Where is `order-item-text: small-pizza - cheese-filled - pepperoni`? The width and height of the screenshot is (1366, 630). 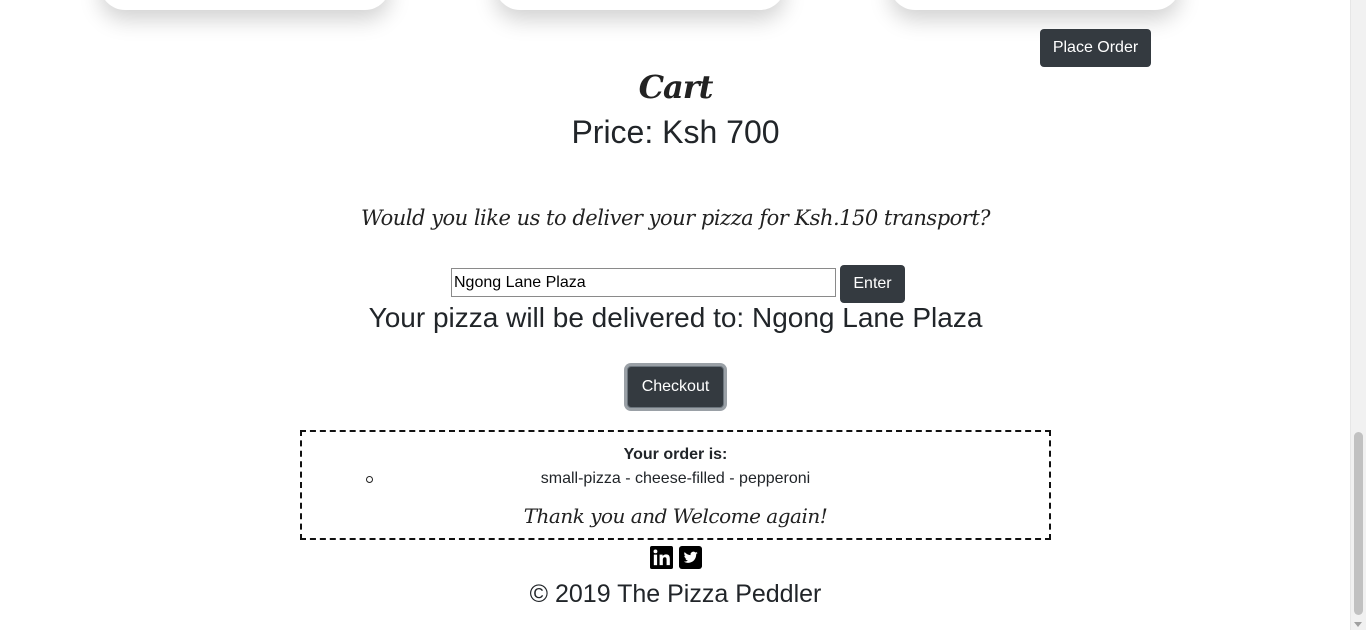
order-item-text: small-pizza - cheese-filled - pepperoni is located at coordinates (675, 478).